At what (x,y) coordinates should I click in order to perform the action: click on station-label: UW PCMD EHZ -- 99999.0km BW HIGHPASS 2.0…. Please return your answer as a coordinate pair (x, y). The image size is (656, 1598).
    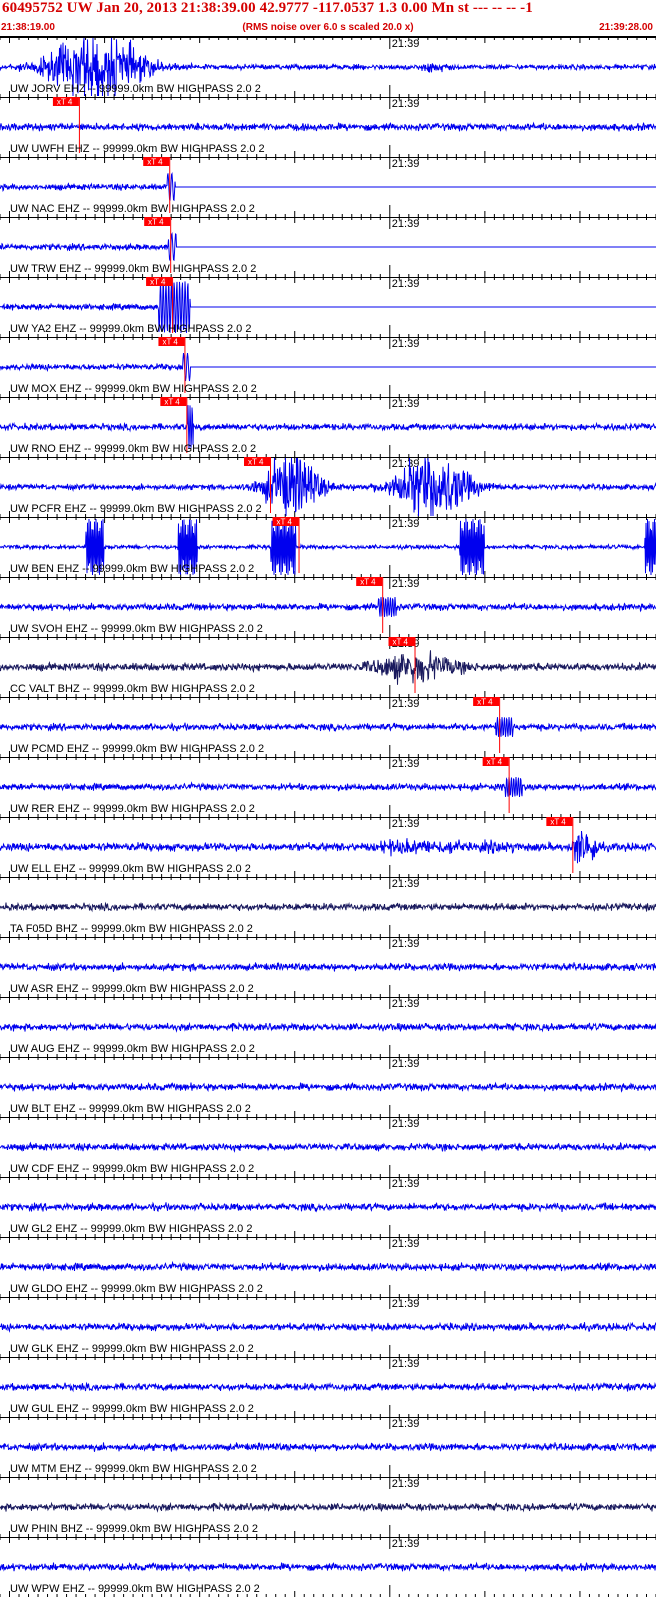
    Looking at the image, I should click on (137, 749).